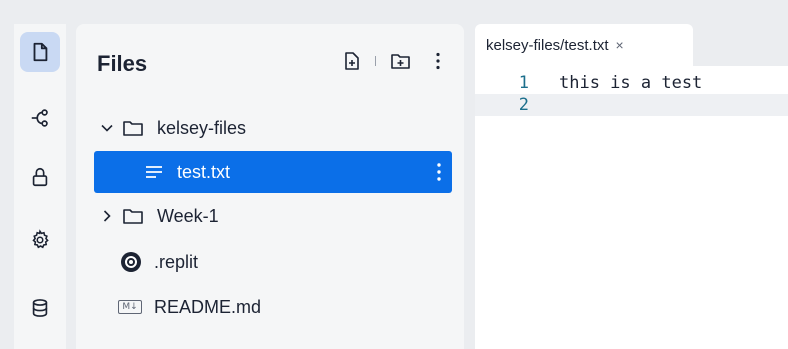 The image size is (788, 349). What do you see at coordinates (107, 216) in the screenshot?
I see `chevron-right-icon` at bounding box center [107, 216].